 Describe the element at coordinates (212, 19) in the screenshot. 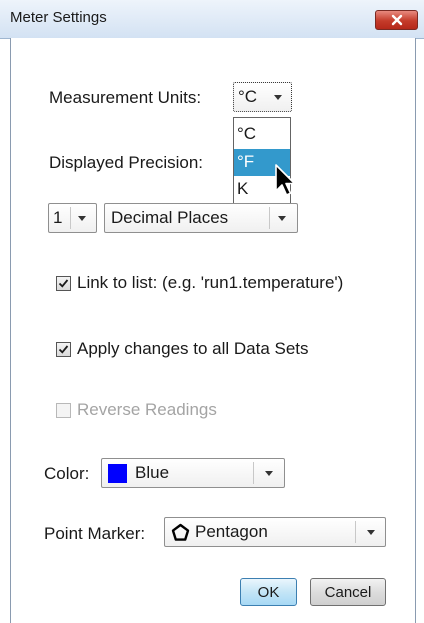

I see `title-bar: Meter Settings` at that location.